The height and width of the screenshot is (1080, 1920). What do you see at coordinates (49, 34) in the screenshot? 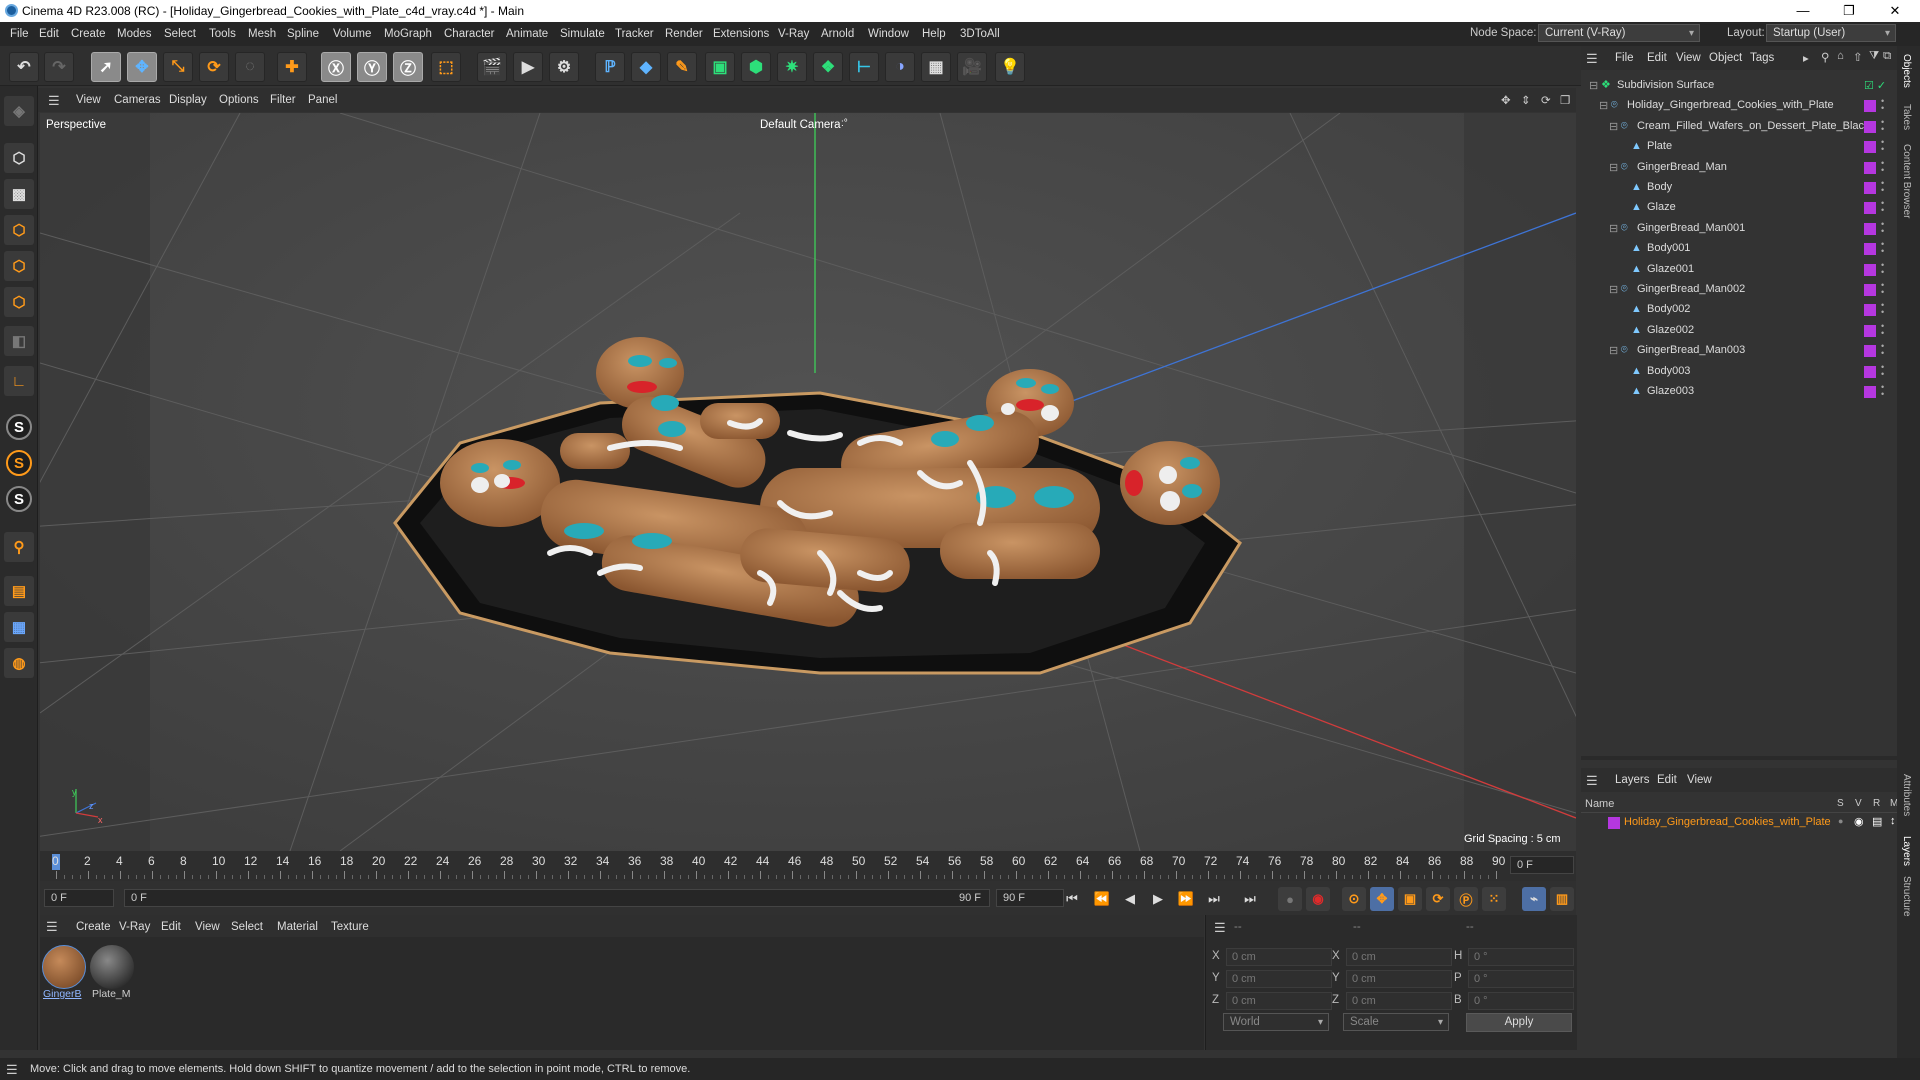
I see `menu-edit: Edit` at bounding box center [49, 34].